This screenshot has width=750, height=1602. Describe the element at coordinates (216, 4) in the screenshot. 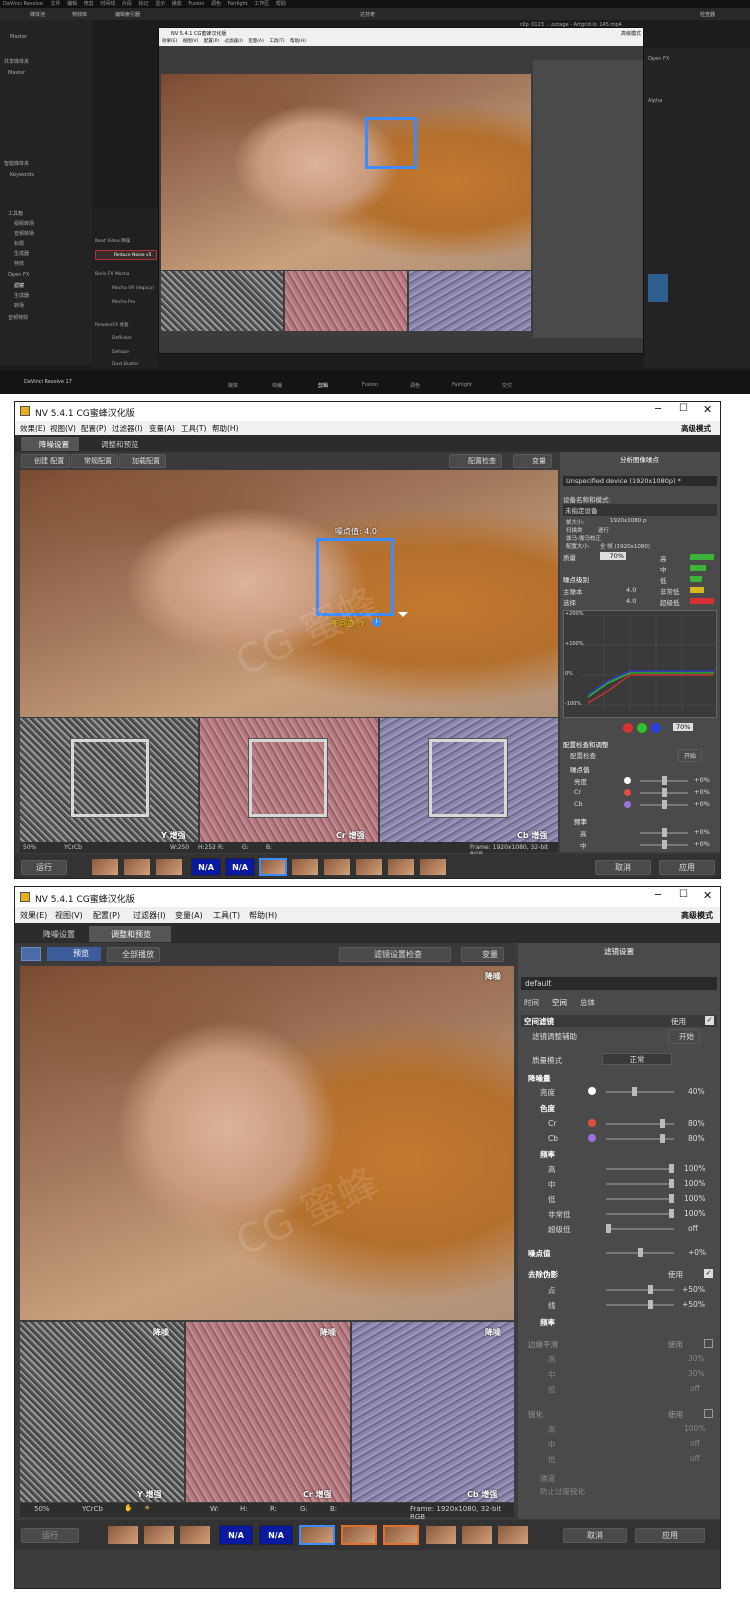

I see `menu-color: 调色` at that location.